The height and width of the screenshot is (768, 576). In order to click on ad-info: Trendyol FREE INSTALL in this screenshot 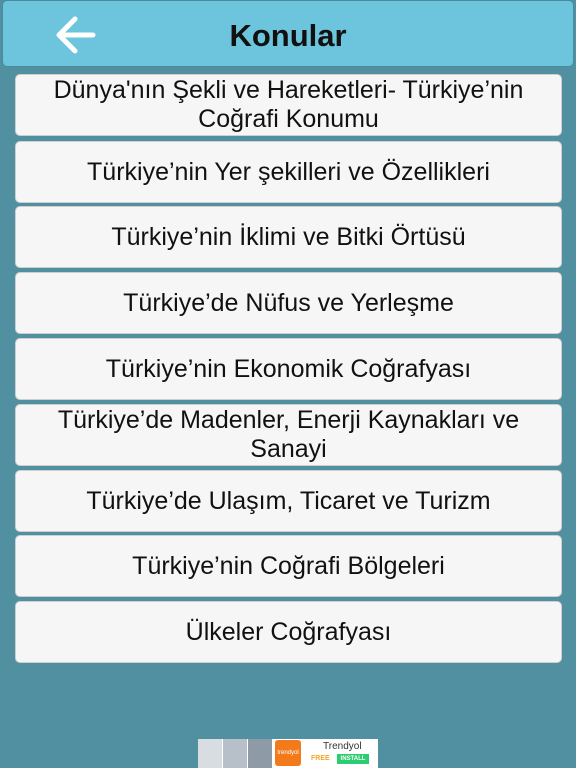, I will do `click(340, 753)`.